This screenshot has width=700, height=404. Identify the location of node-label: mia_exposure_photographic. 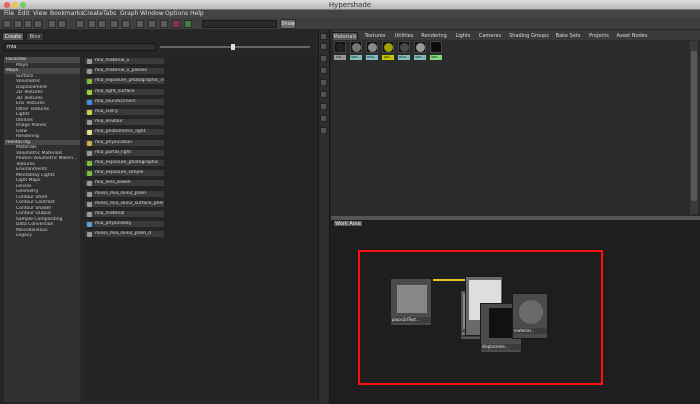
(127, 162).